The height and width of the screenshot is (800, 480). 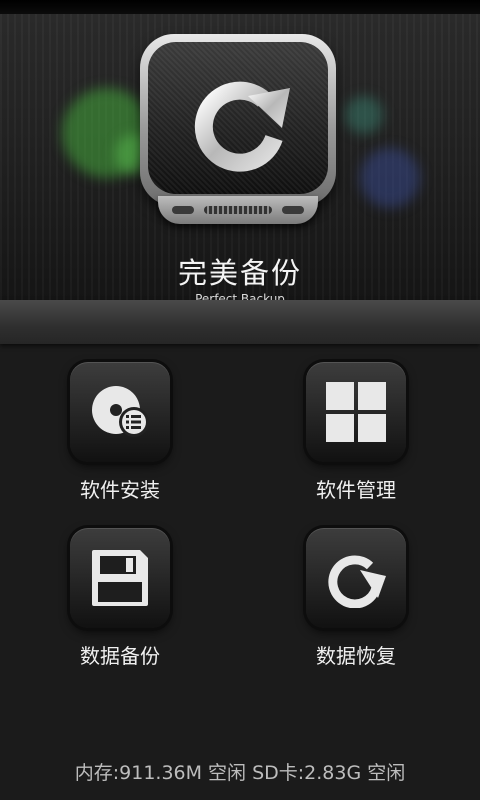 I want to click on data-backup-icon-button, so click(x=120, y=578).